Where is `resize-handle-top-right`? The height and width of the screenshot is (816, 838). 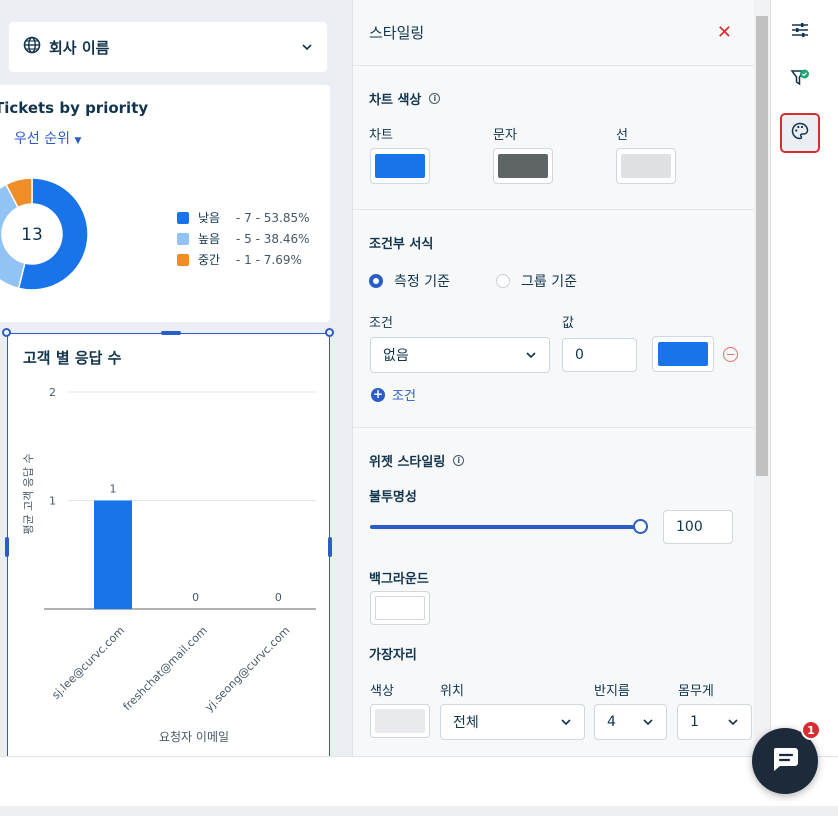 resize-handle-top-right is located at coordinates (329, 332).